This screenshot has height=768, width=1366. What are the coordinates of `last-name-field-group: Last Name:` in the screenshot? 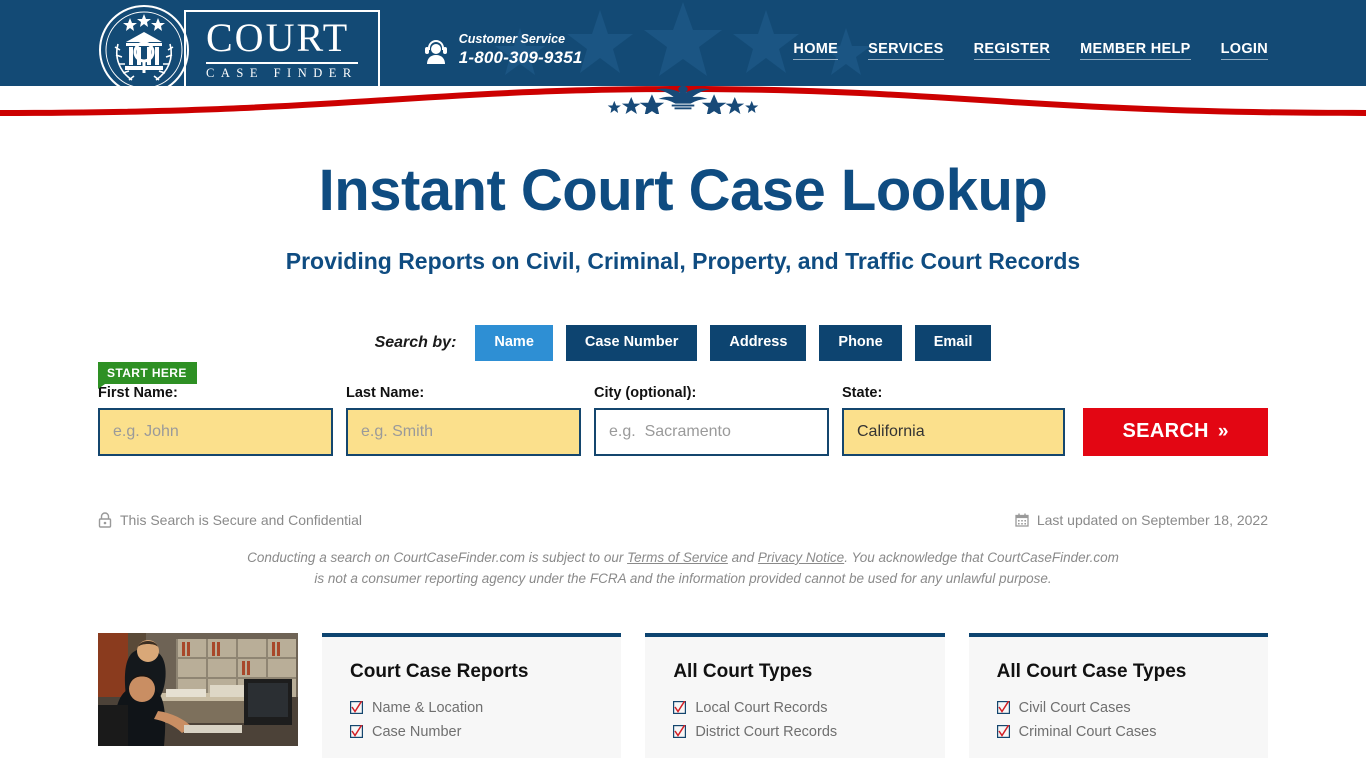 It's located at (463, 420).